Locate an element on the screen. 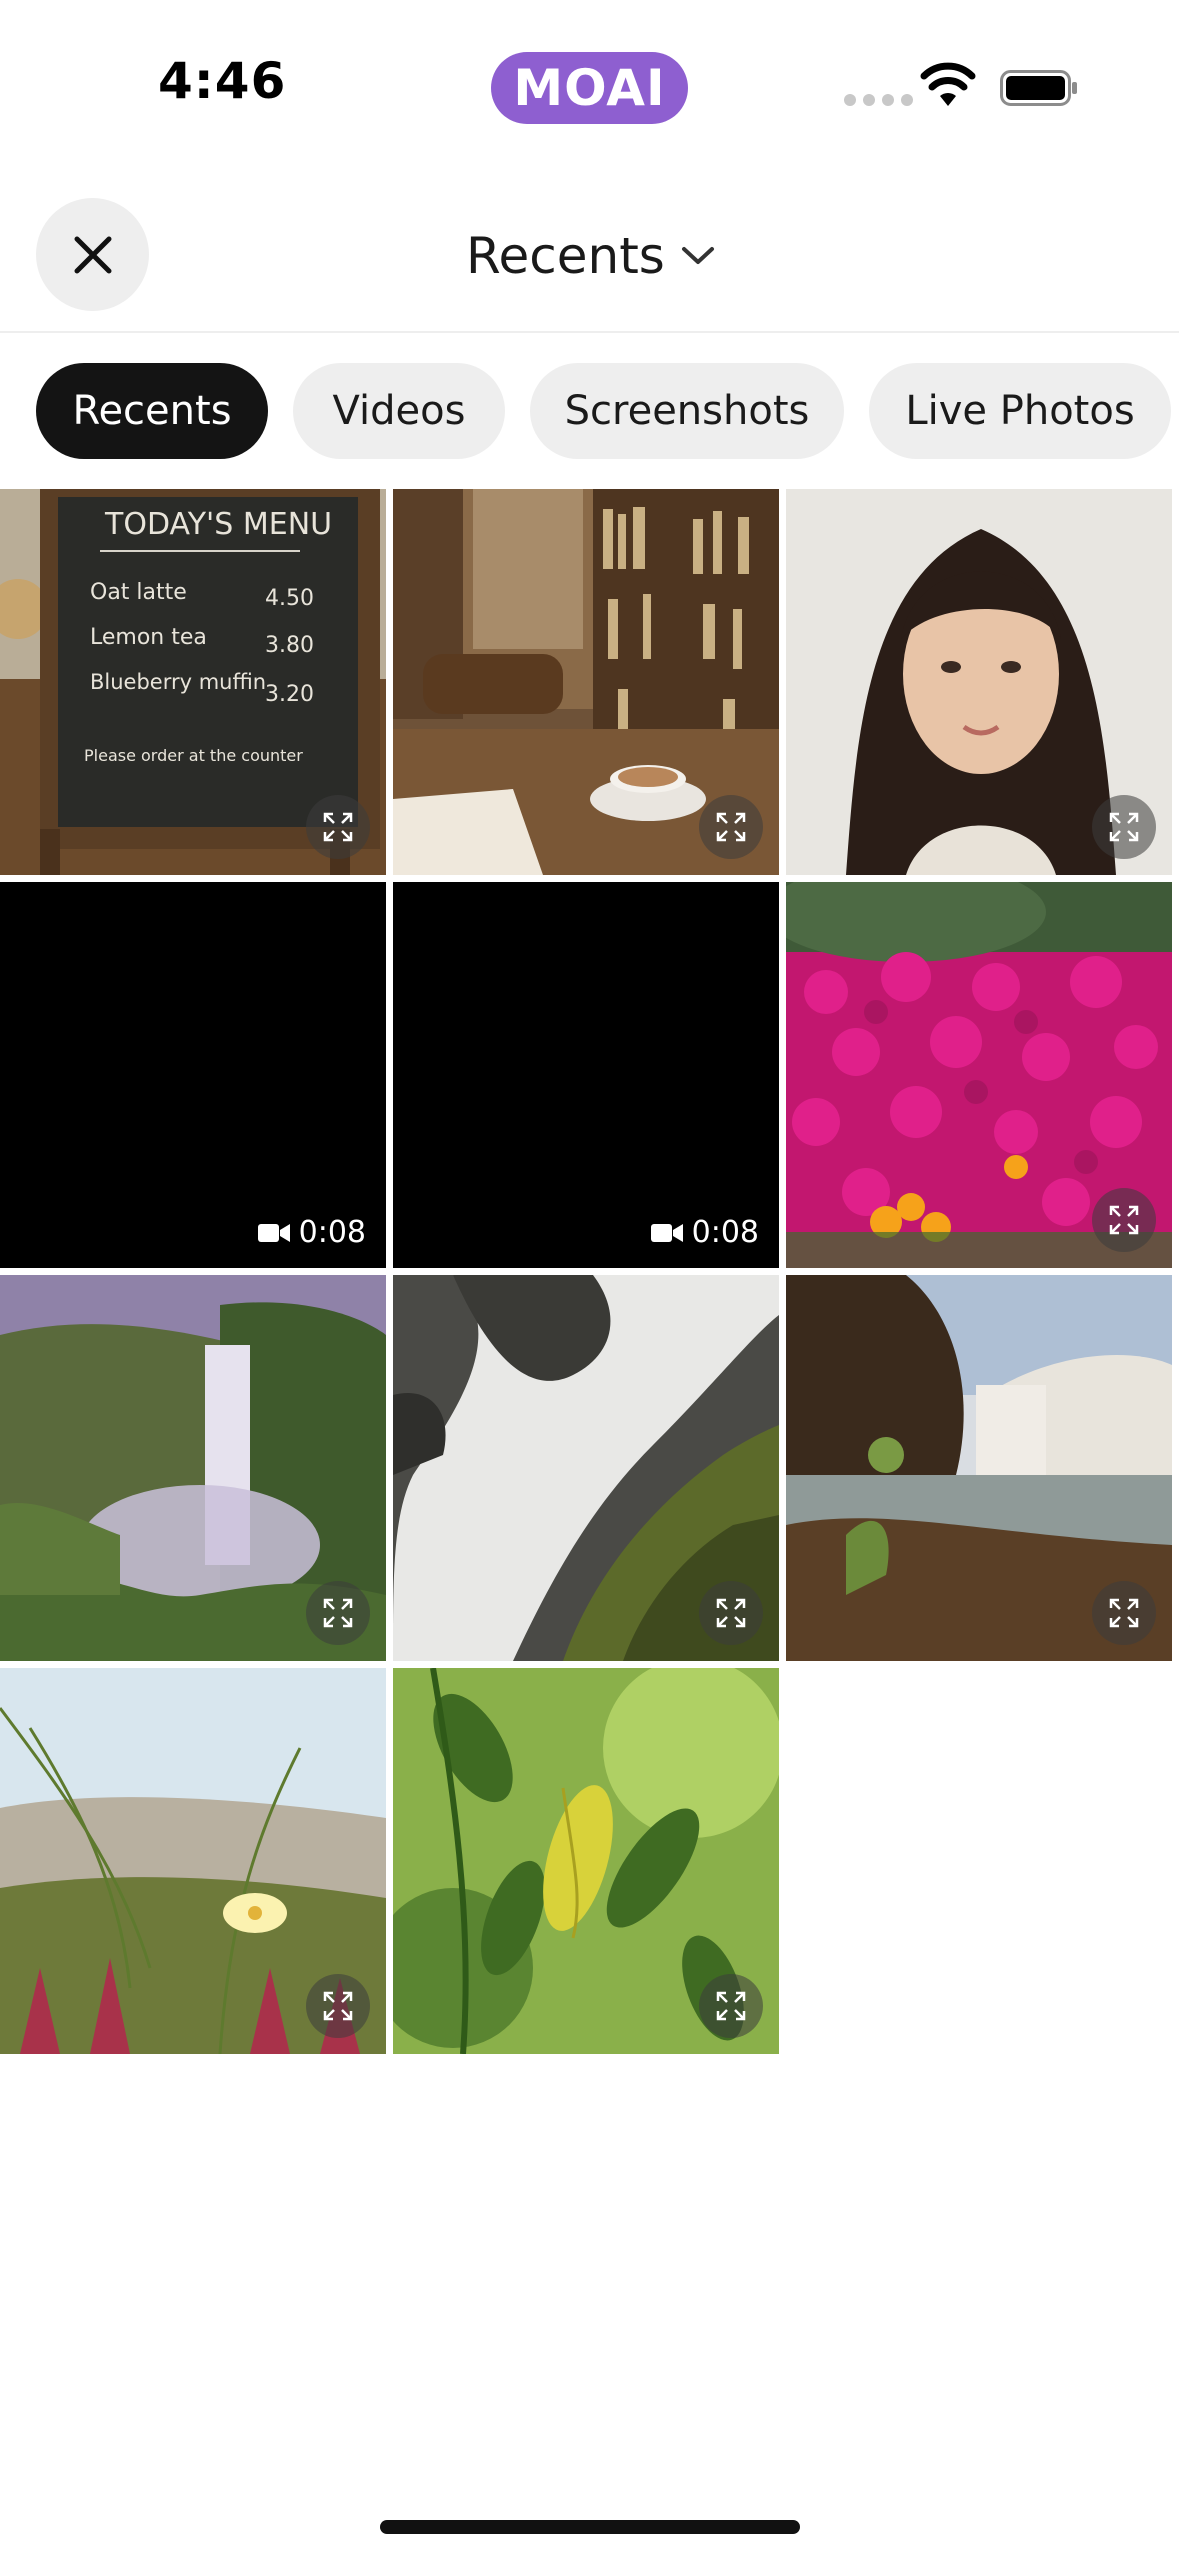 This screenshot has width=1179, height=2556. filter-chips: Recents Videos Screenshots Live Photos is located at coordinates (603, 411).